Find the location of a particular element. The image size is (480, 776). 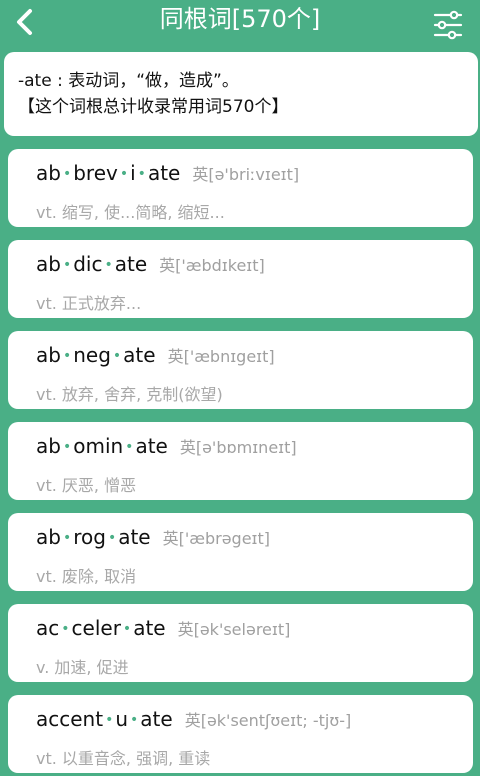

word-text: ab • brev • i • ate is located at coordinates (108, 173).